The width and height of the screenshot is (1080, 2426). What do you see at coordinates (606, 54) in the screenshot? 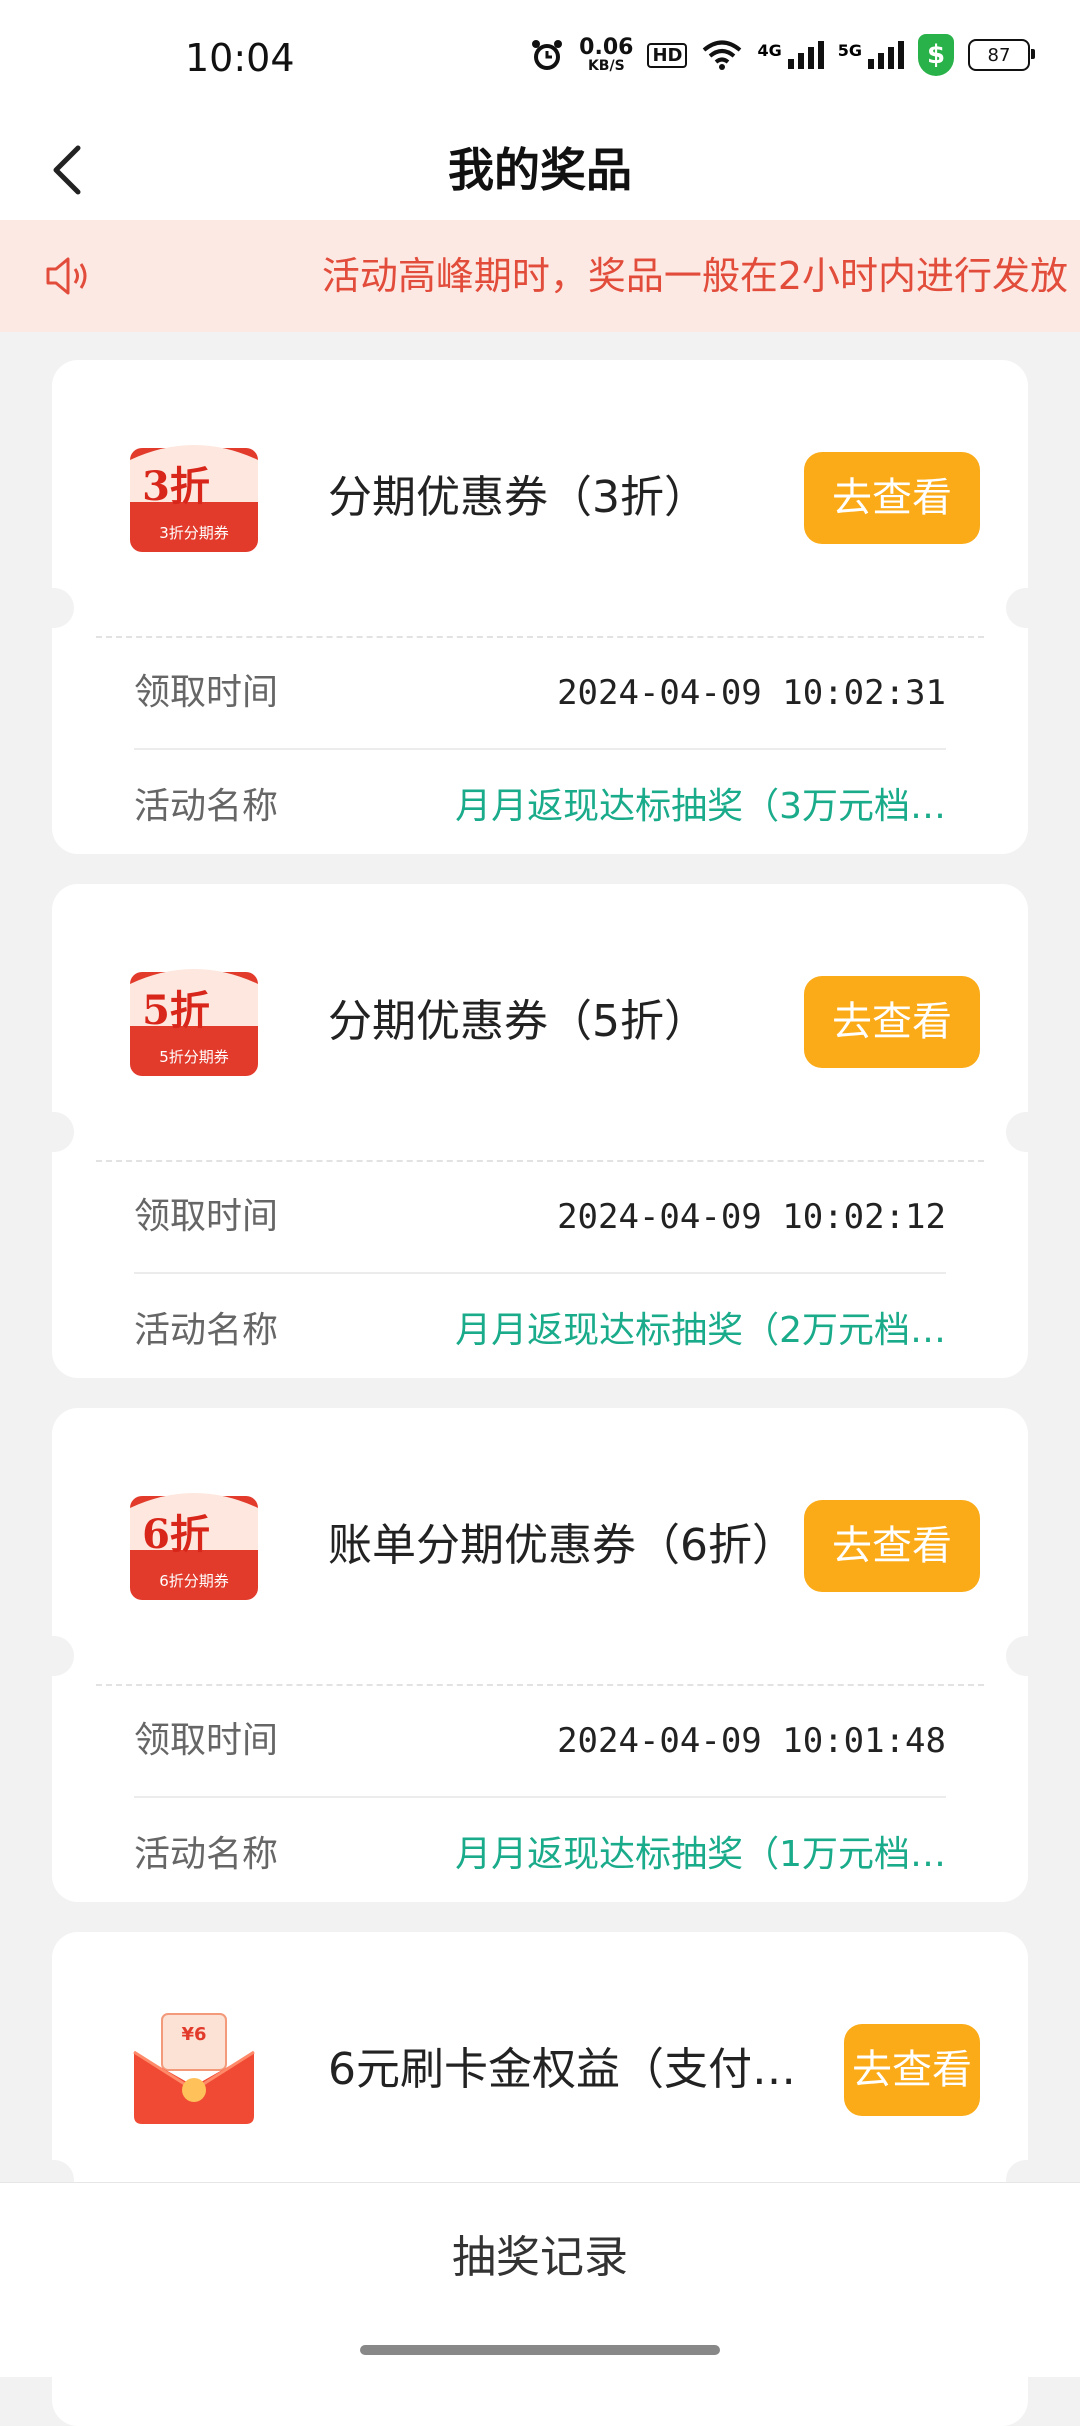
I see `network-speed: 0.06 KB/S` at bounding box center [606, 54].